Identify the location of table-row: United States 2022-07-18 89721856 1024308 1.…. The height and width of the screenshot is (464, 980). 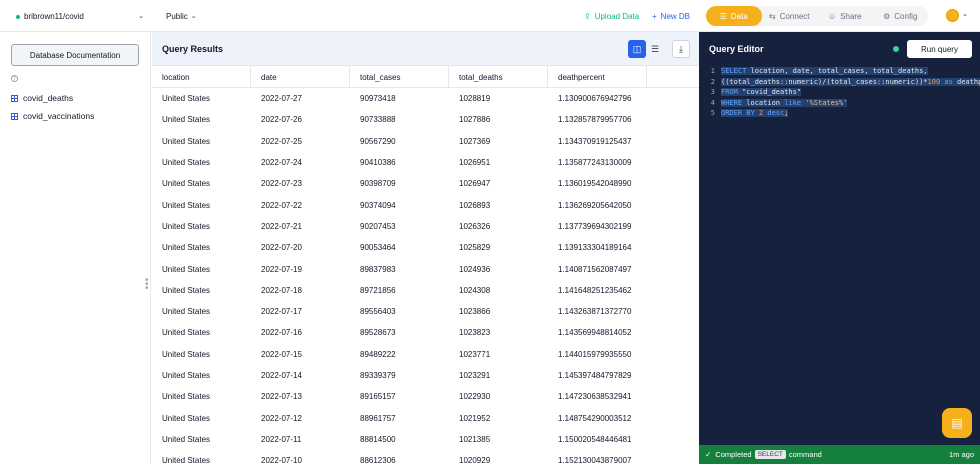
(425, 290).